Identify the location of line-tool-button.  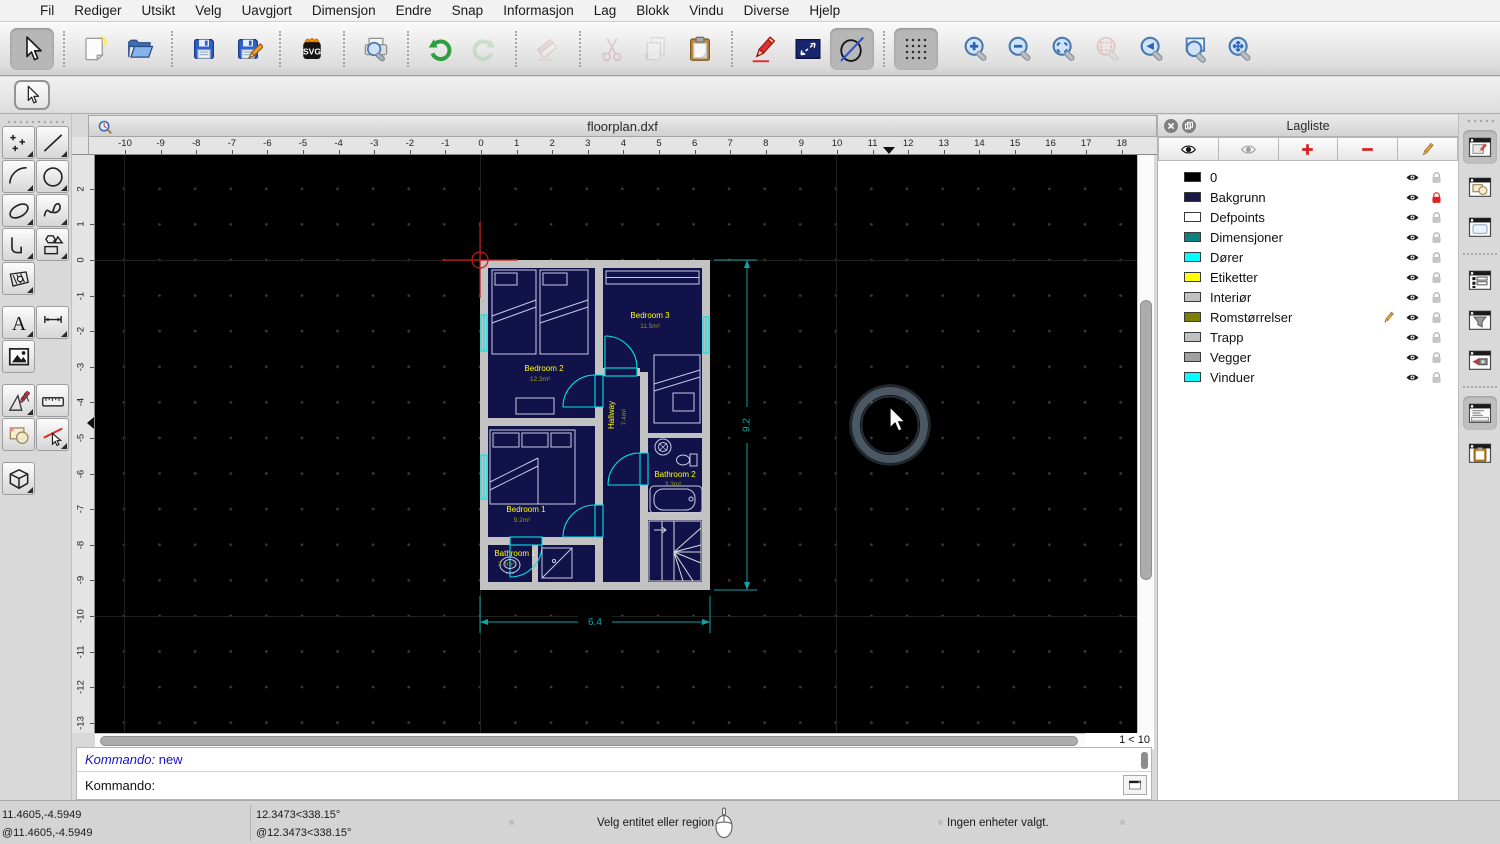
(52, 142).